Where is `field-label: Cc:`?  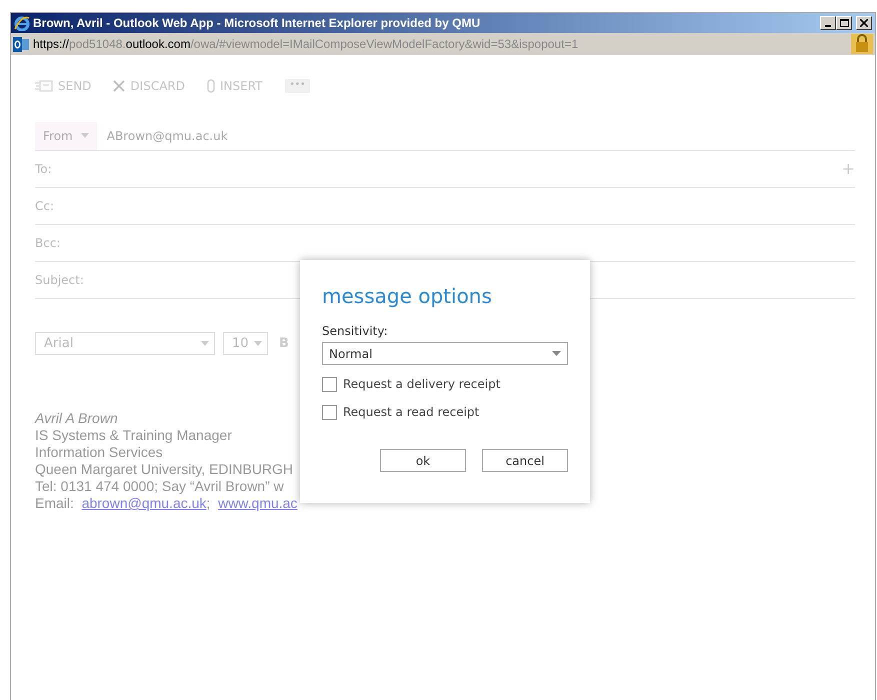 field-label: Cc: is located at coordinates (44, 206).